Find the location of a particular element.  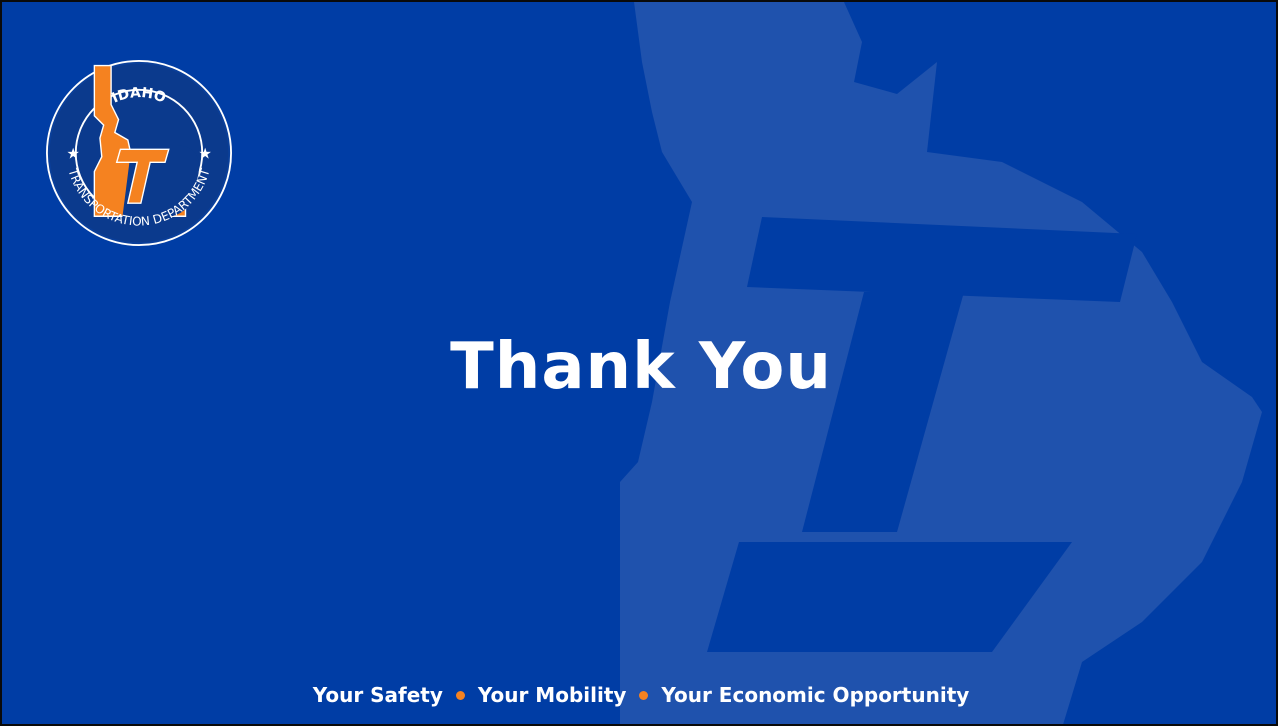

tagline-mobility: Your Mobility is located at coordinates (552, 695).